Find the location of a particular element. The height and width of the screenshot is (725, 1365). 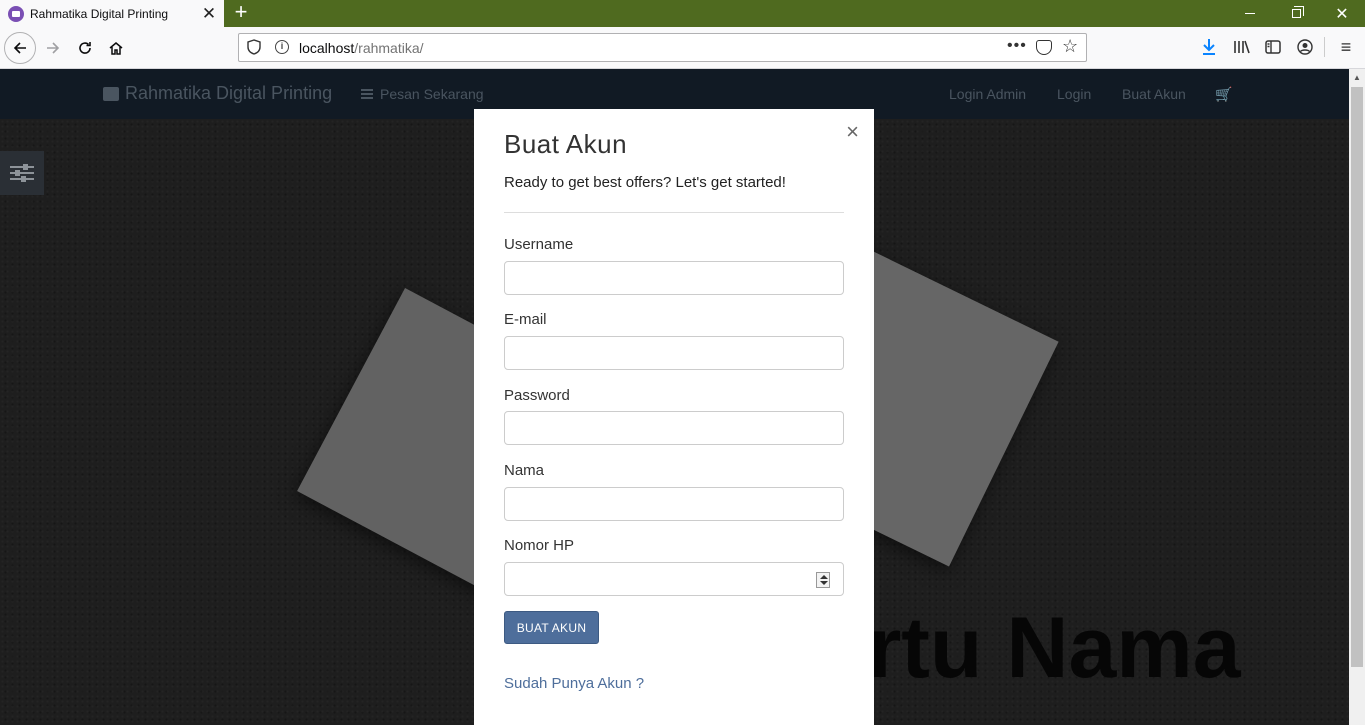

bars-icon is located at coordinates (367, 94).